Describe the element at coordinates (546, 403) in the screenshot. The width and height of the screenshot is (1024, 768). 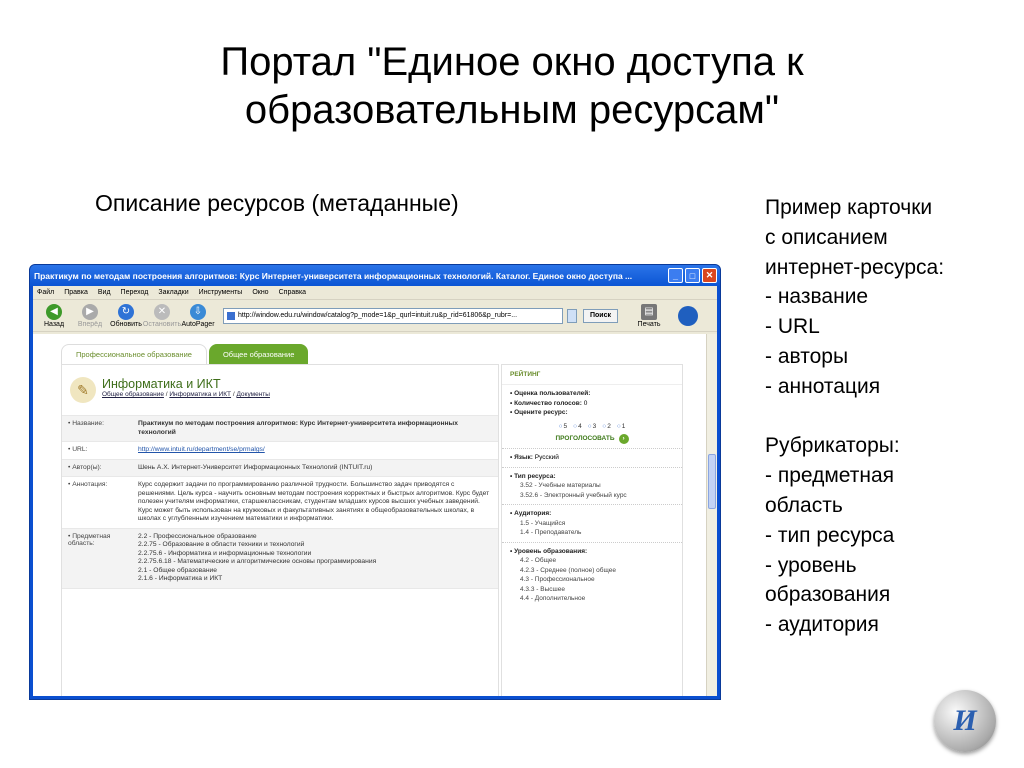
I see `votes-label: • Количество голосов:` at that location.